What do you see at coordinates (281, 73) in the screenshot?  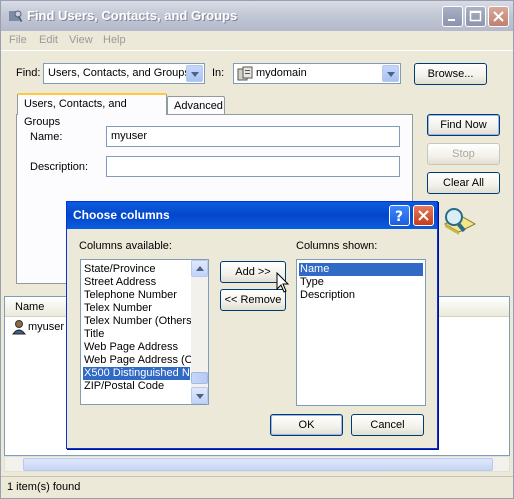 I see `in-location-value: mydomain` at bounding box center [281, 73].